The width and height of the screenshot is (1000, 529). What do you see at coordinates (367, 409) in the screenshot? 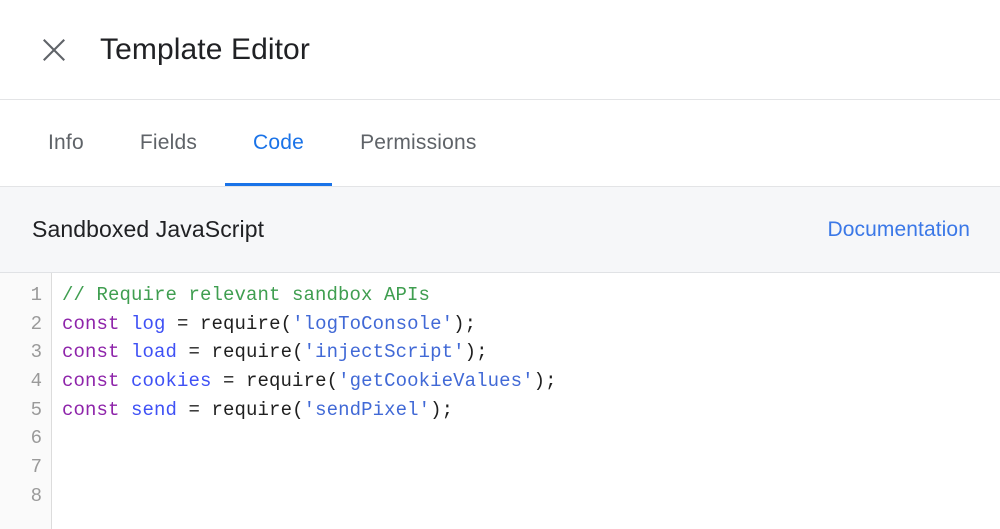
I see `code-token-string: 'sendPixel'` at bounding box center [367, 409].